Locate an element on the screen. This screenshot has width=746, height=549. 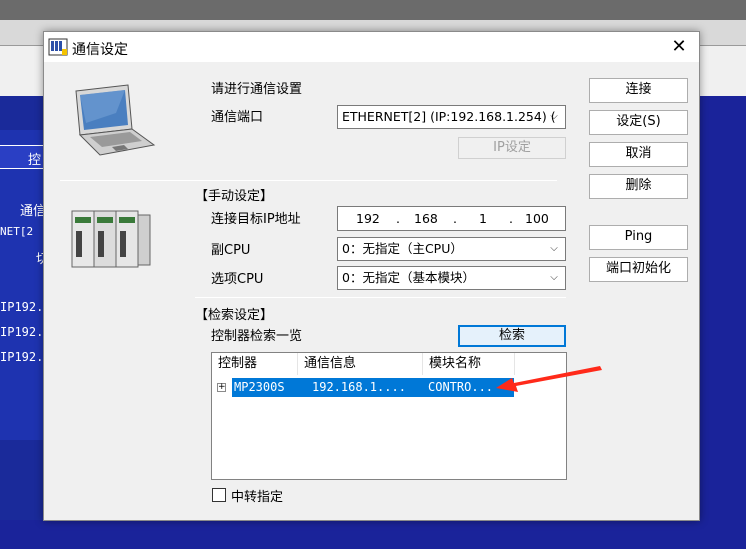
dialog-titlebar: 通信设定 ✕ is located at coordinates (371, 47).